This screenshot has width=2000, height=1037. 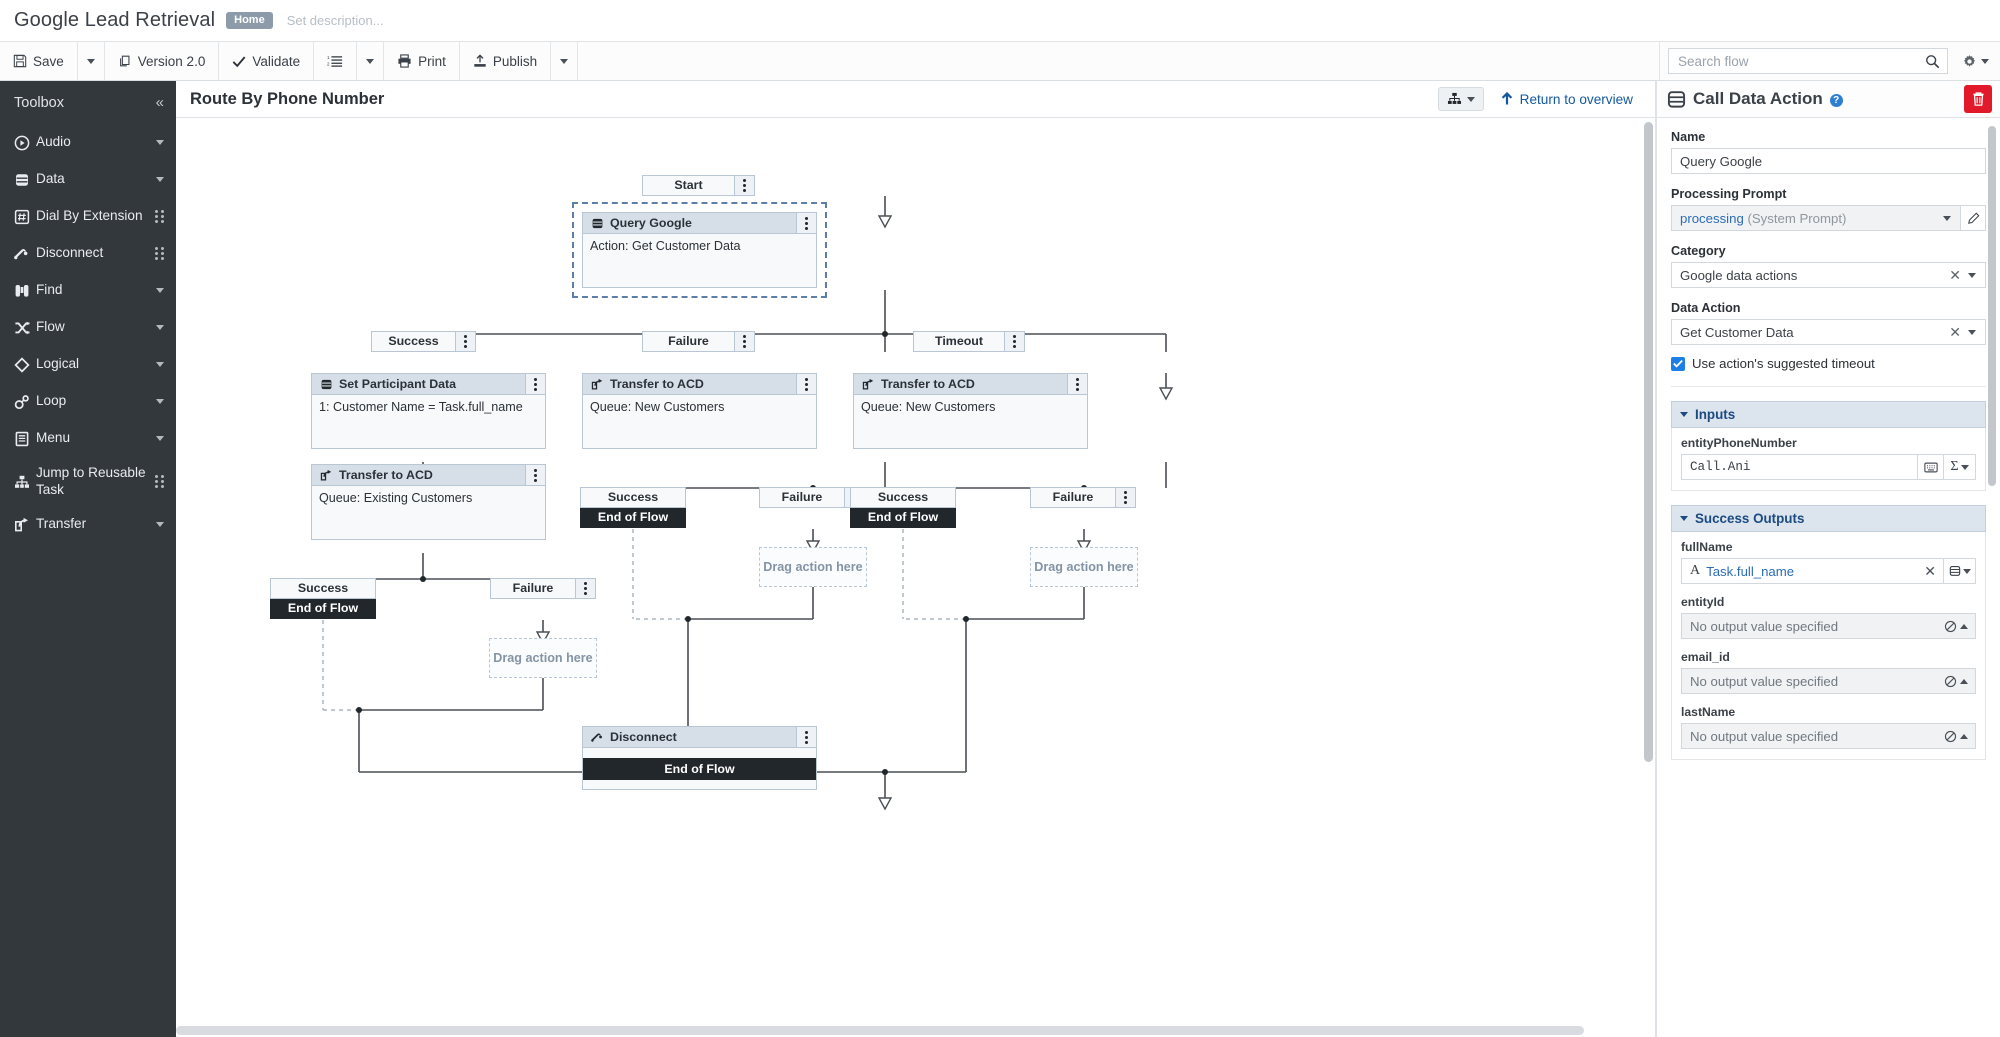 What do you see at coordinates (1566, 99) in the screenshot?
I see `return-to-overview-link: Return to overview` at bounding box center [1566, 99].